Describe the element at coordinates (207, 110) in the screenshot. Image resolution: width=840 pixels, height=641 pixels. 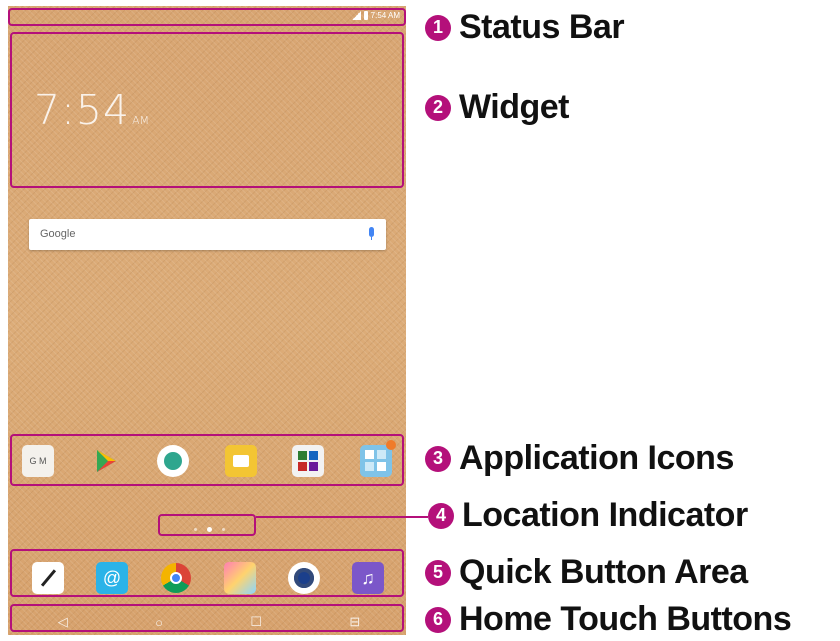
I see `widget-highlight` at that location.